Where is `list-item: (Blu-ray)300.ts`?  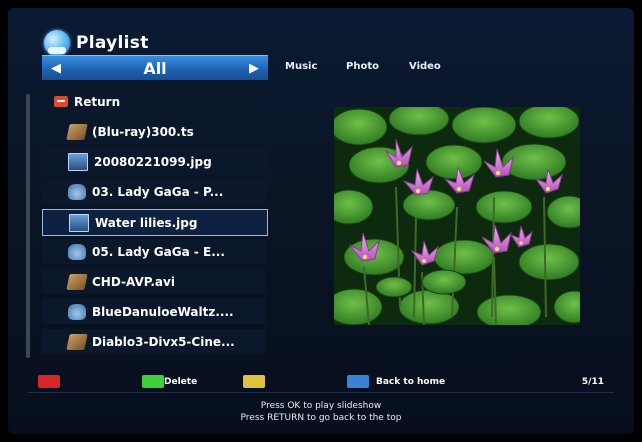
list-item: (Blu-ray)300.ts is located at coordinates (154, 131).